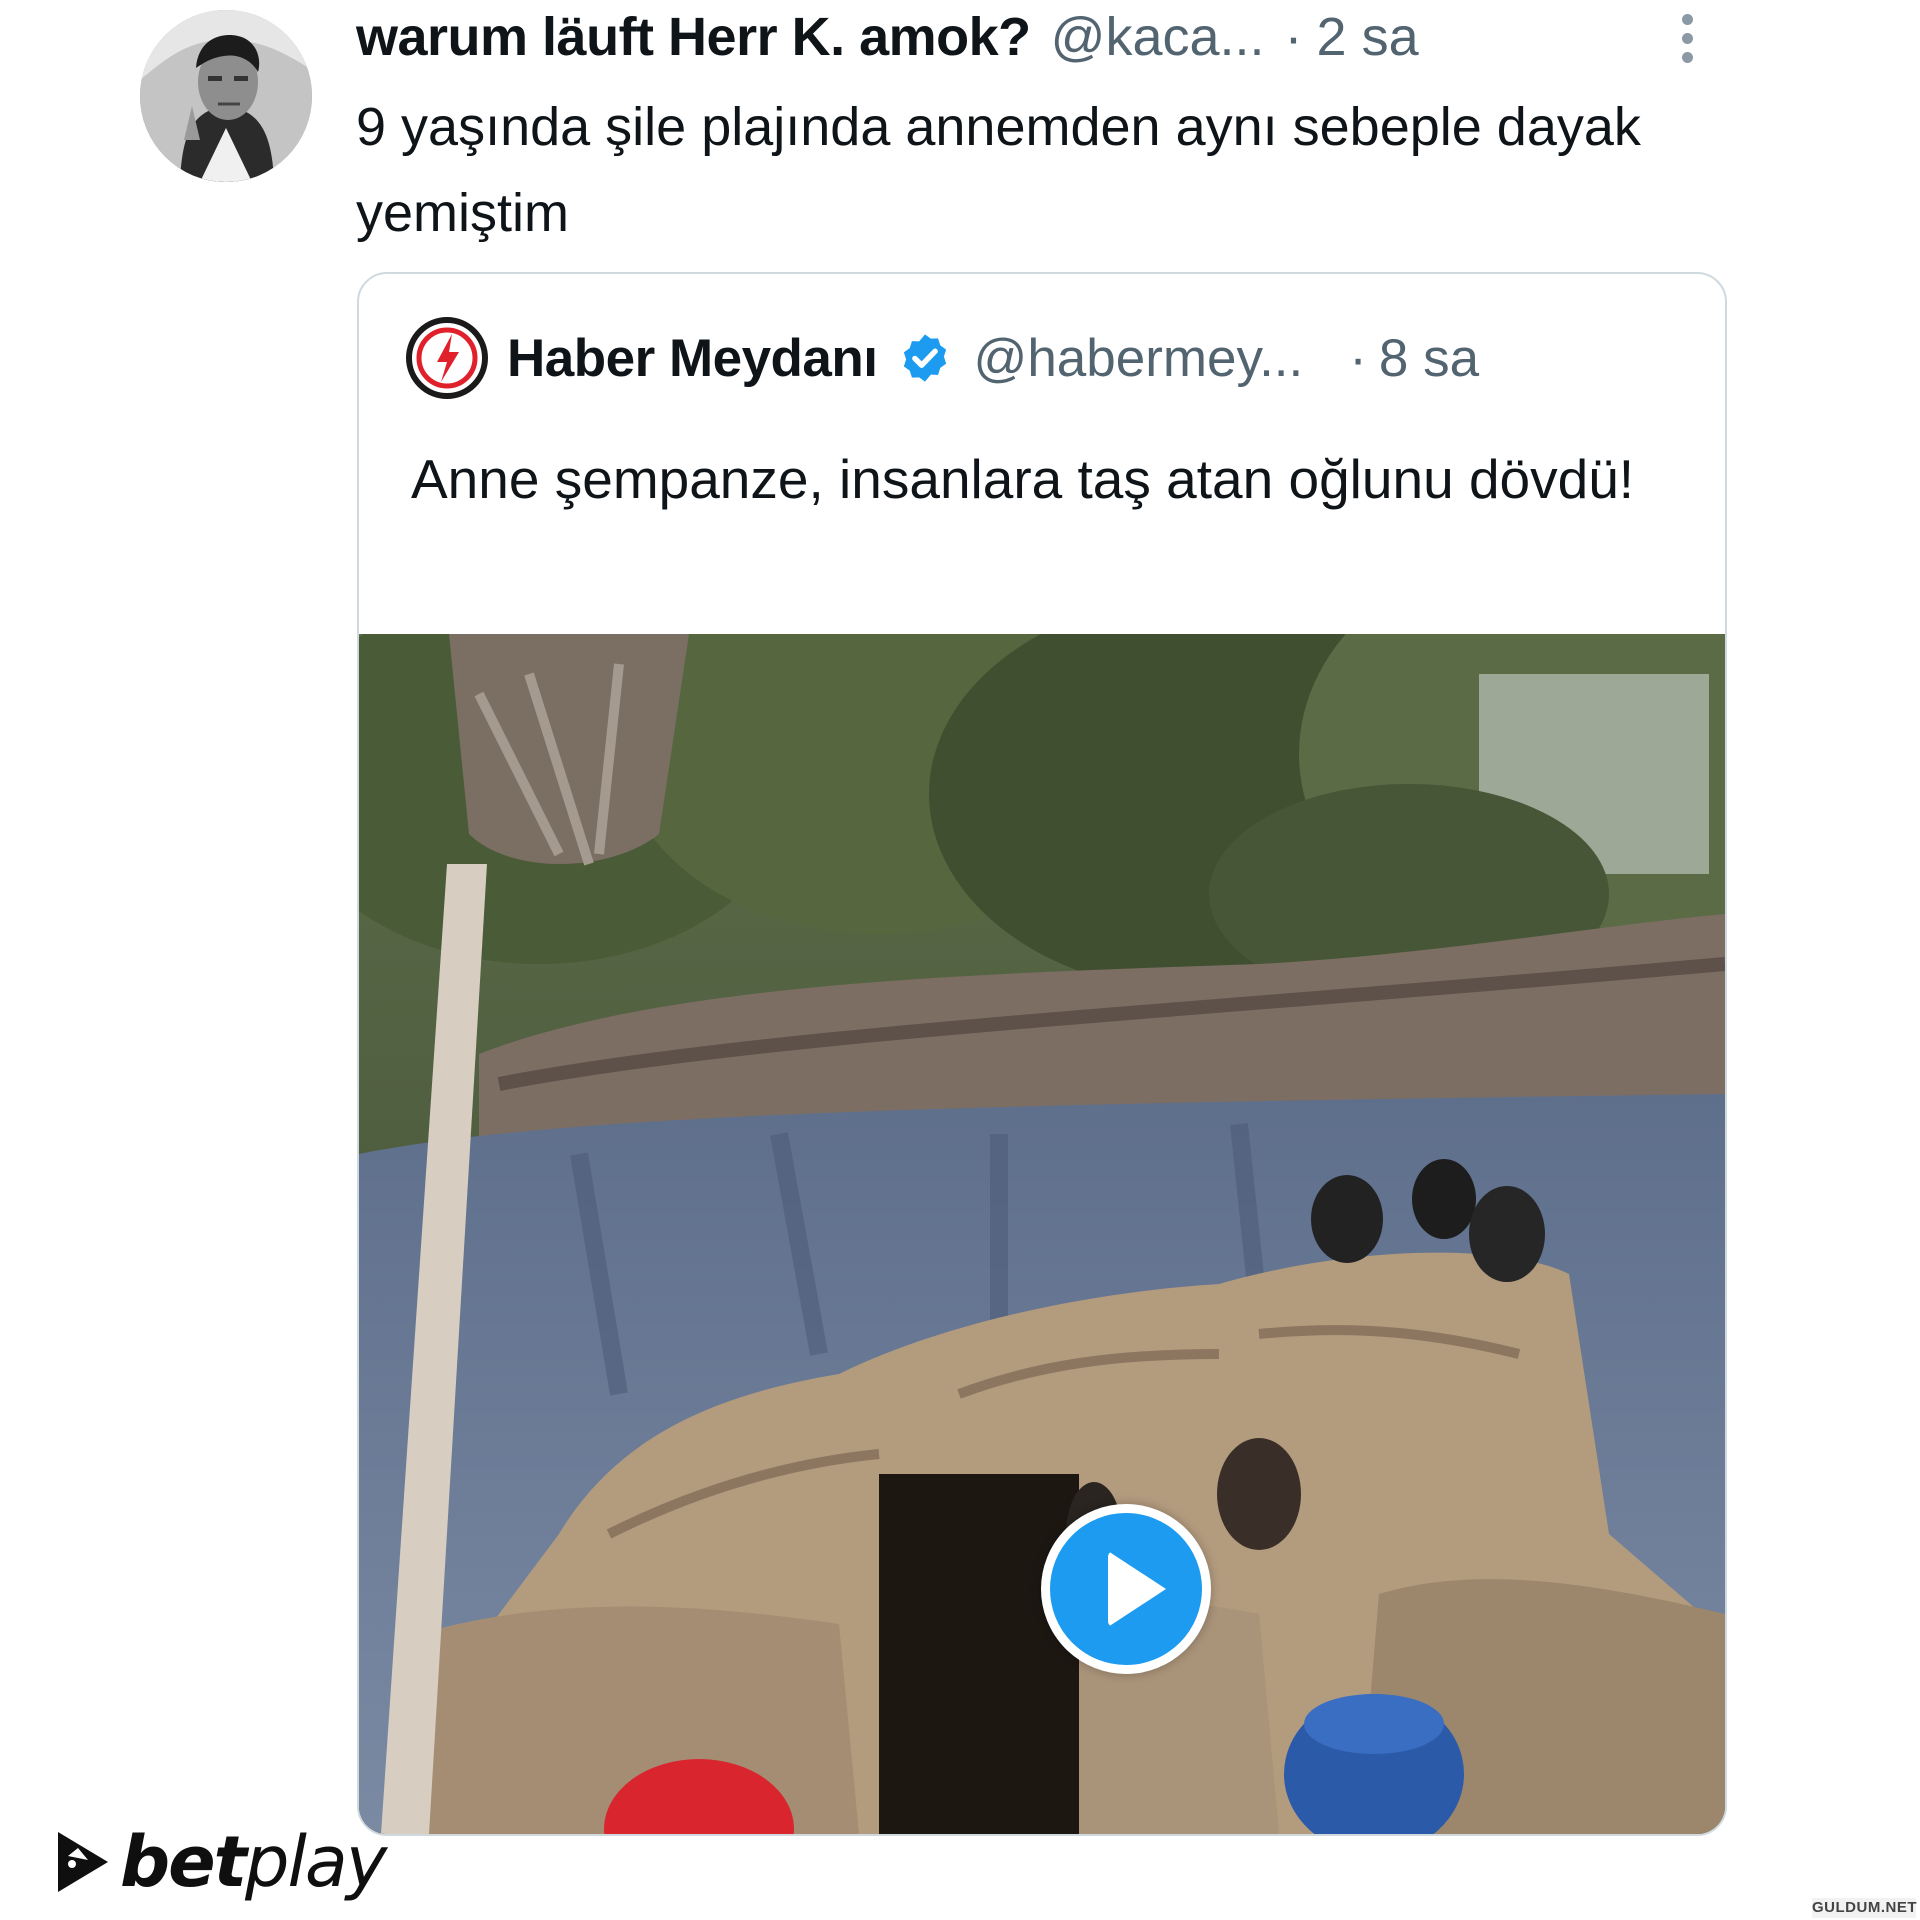 The height and width of the screenshot is (1920, 1920). Describe the element at coordinates (692, 358) in the screenshot. I see `quoted-display-name: Haber Meydanı` at that location.